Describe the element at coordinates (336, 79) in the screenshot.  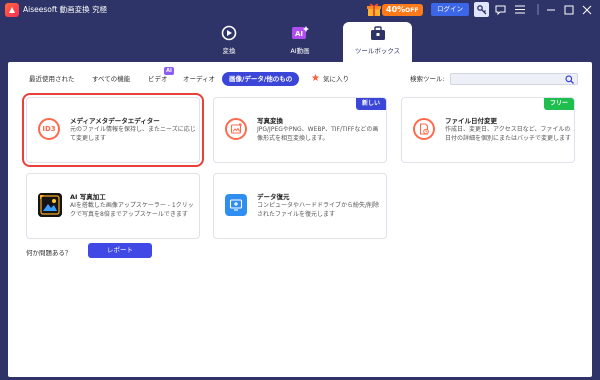
I see `category-favorites-label: 気に入り` at that location.